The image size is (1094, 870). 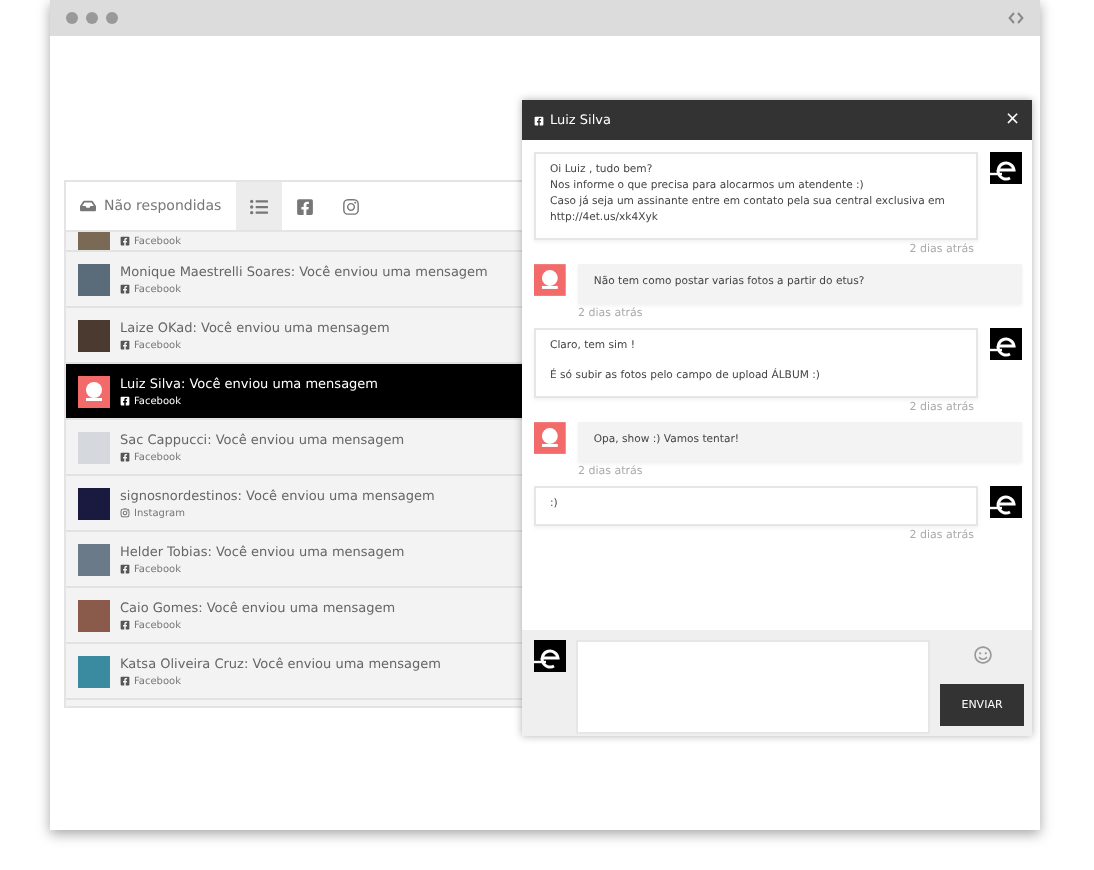 What do you see at coordinates (753, 687) in the screenshot?
I see `message-input-field` at bounding box center [753, 687].